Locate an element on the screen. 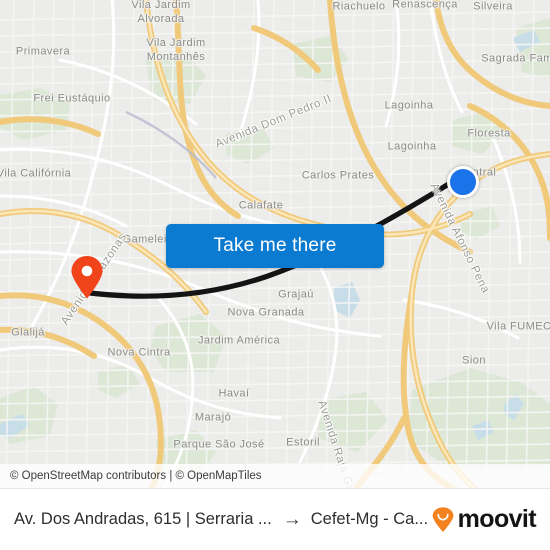 Image resolution: width=550 pixels, height=550 pixels. arrow-right-icon: → is located at coordinates (292, 519).